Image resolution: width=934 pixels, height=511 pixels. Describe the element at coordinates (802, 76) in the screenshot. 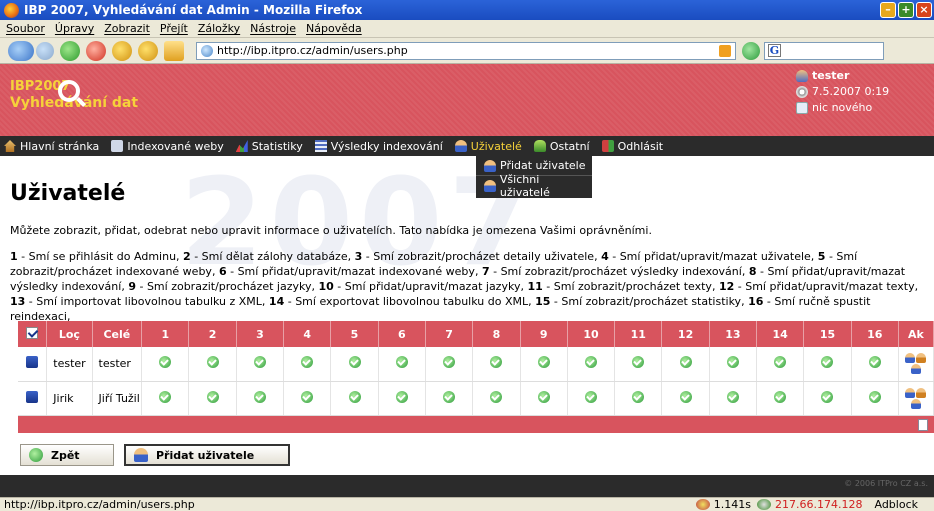

I see `user-icon` at that location.